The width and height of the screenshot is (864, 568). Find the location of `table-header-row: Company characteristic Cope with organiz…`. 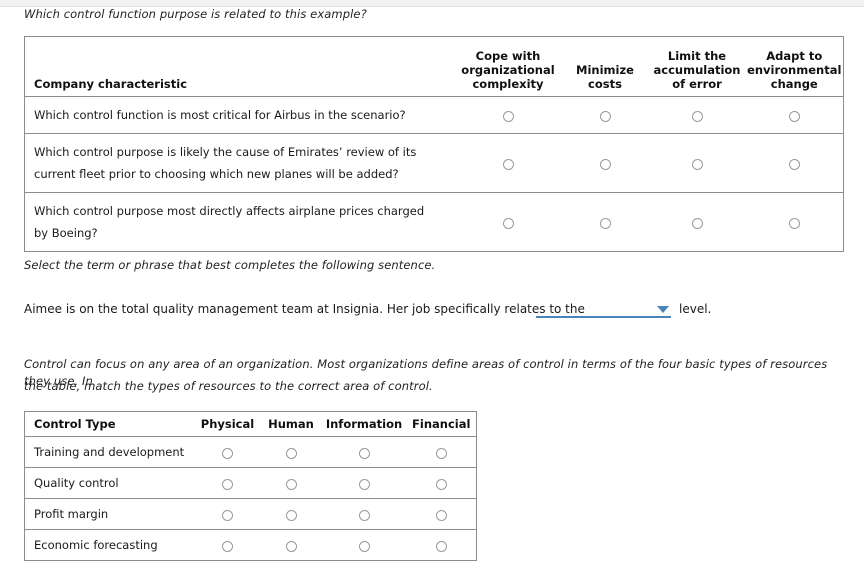

table-header-row: Company characteristic Cope with organiz… is located at coordinates (434, 66).